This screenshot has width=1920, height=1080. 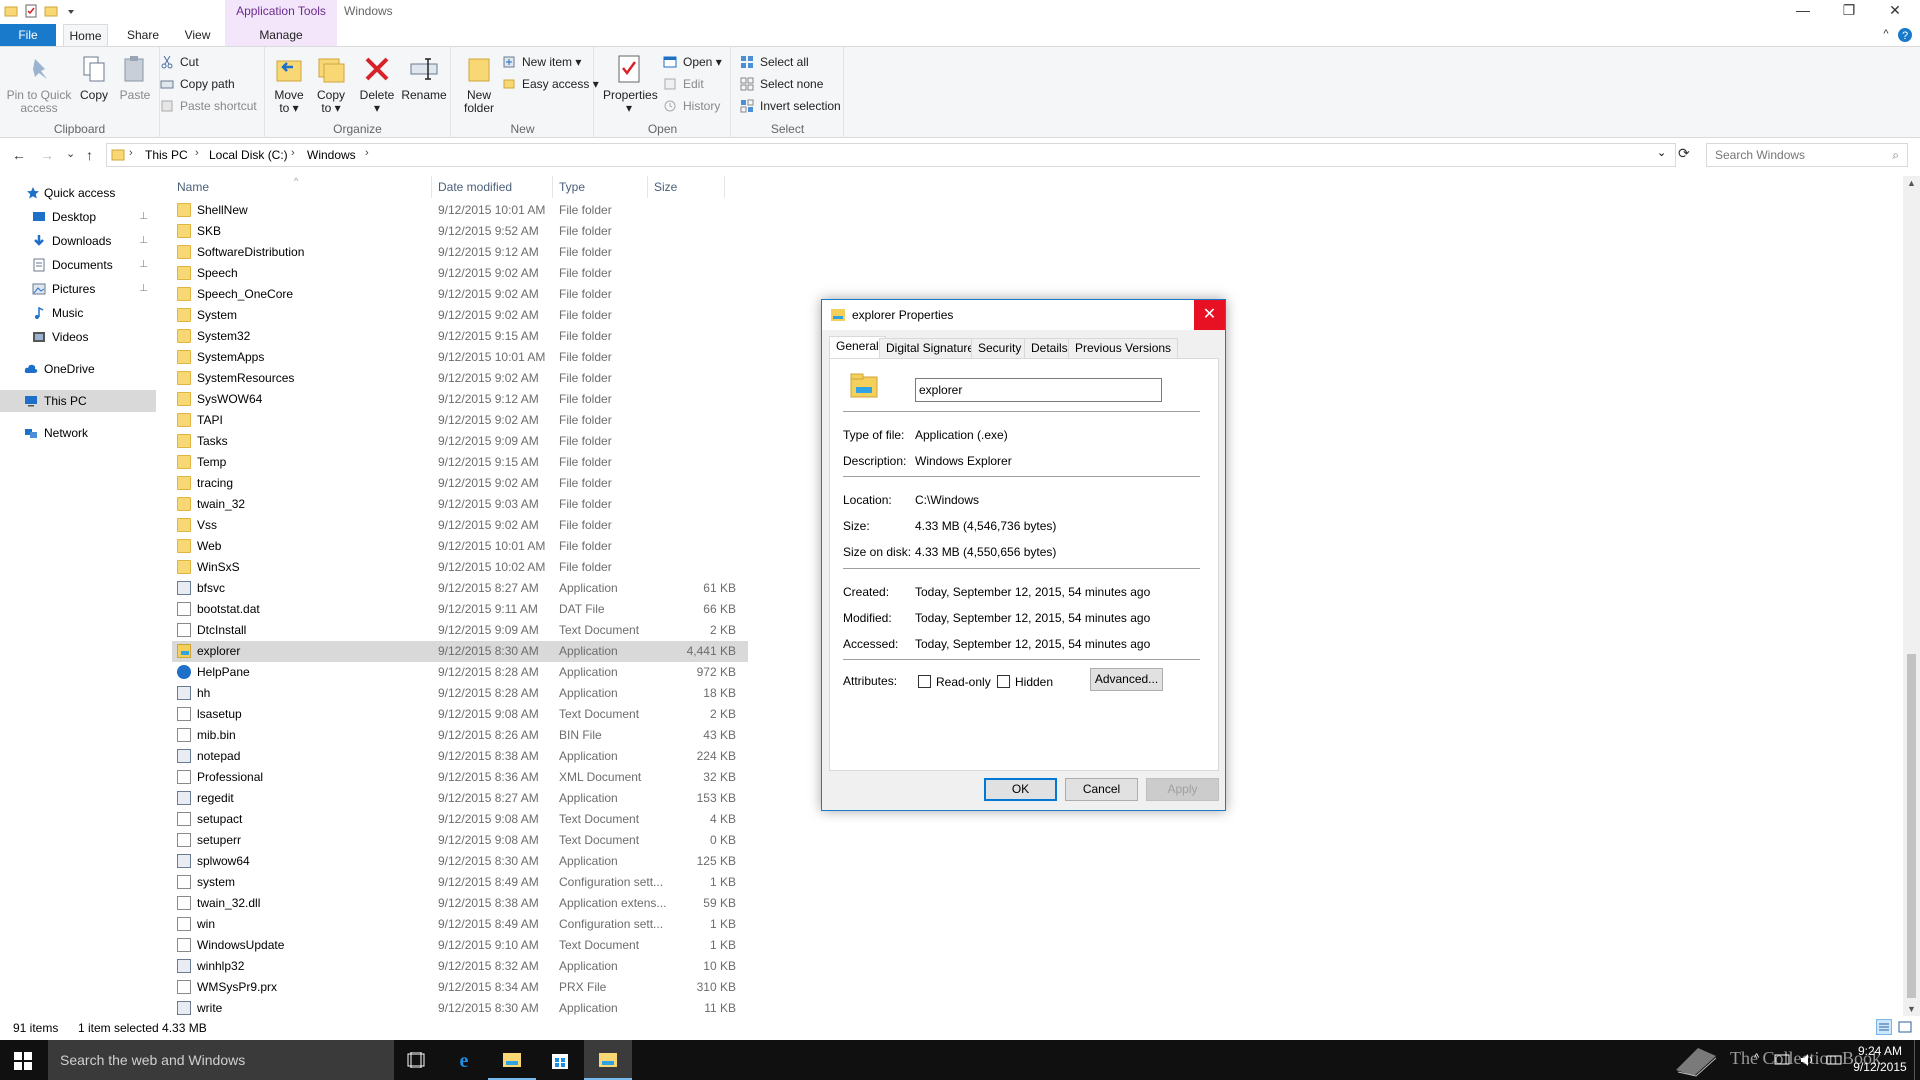 What do you see at coordinates (1000, 348) in the screenshot?
I see `tab-security: Security` at bounding box center [1000, 348].